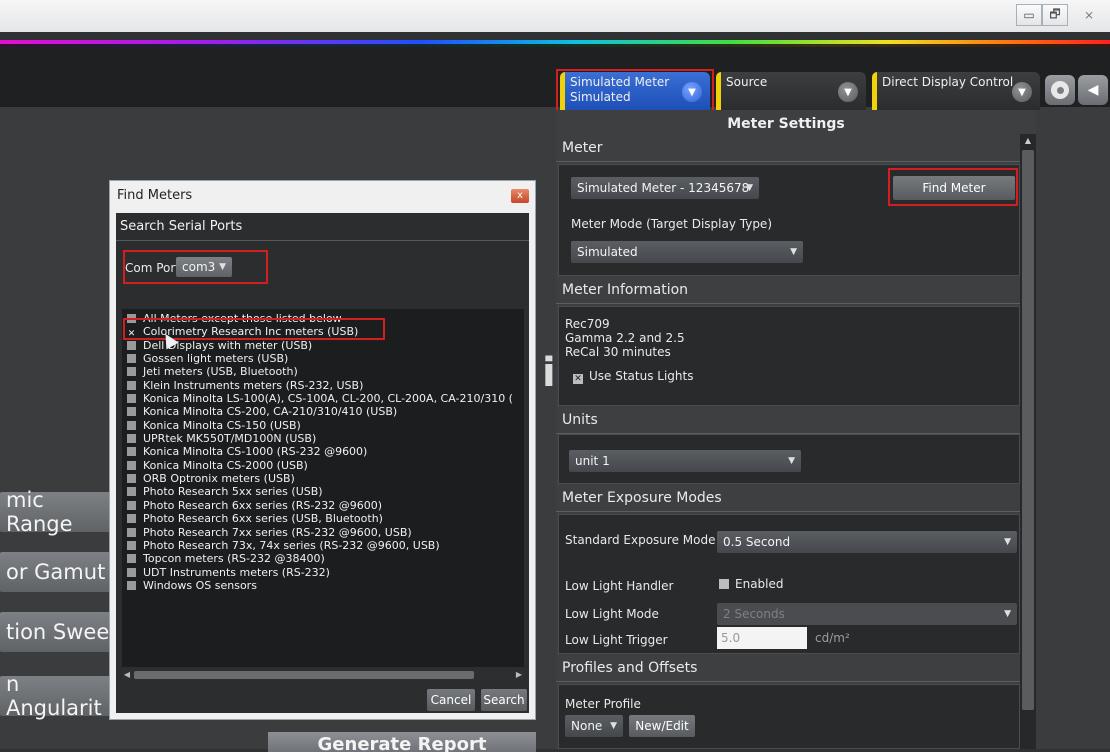  Describe the element at coordinates (127, 675) in the screenshot. I see `scroll-left-icon: ◀` at that location.